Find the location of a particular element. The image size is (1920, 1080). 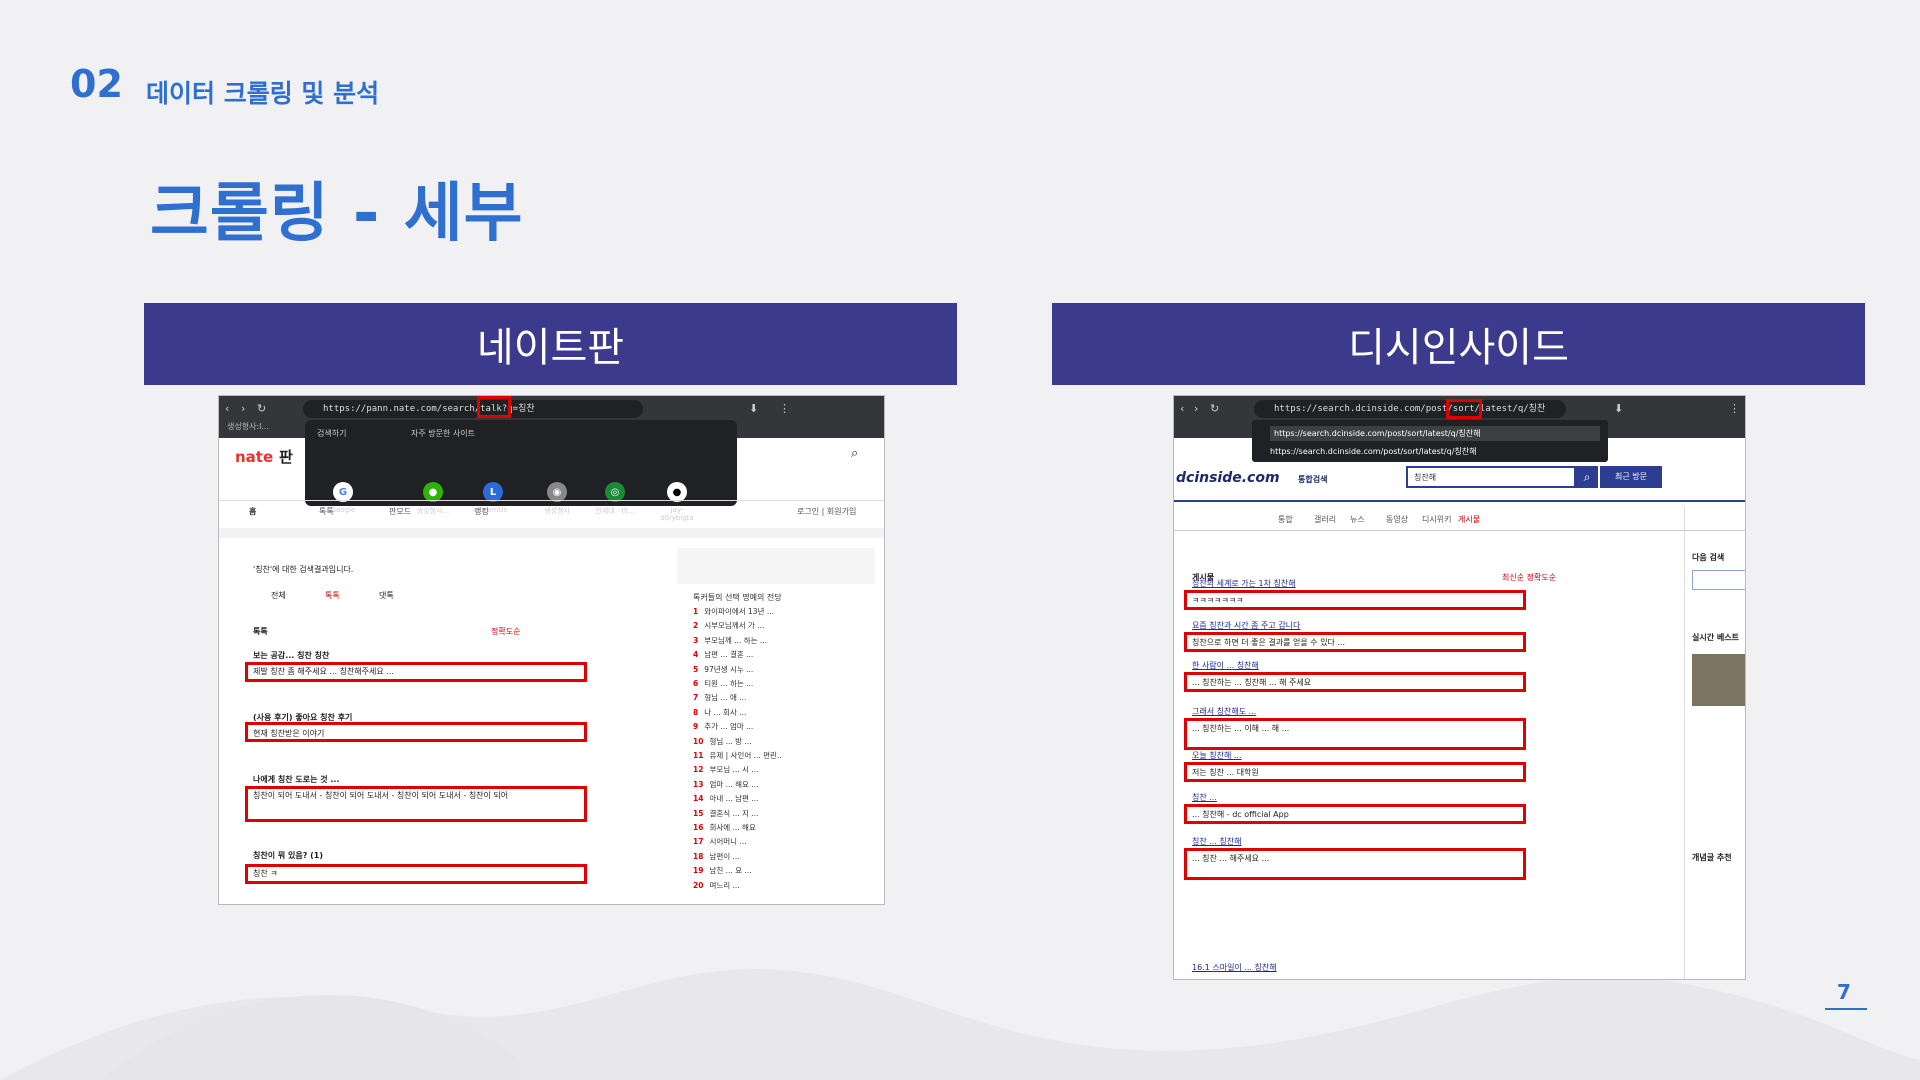

ranking-number: 12 is located at coordinates (698, 770).